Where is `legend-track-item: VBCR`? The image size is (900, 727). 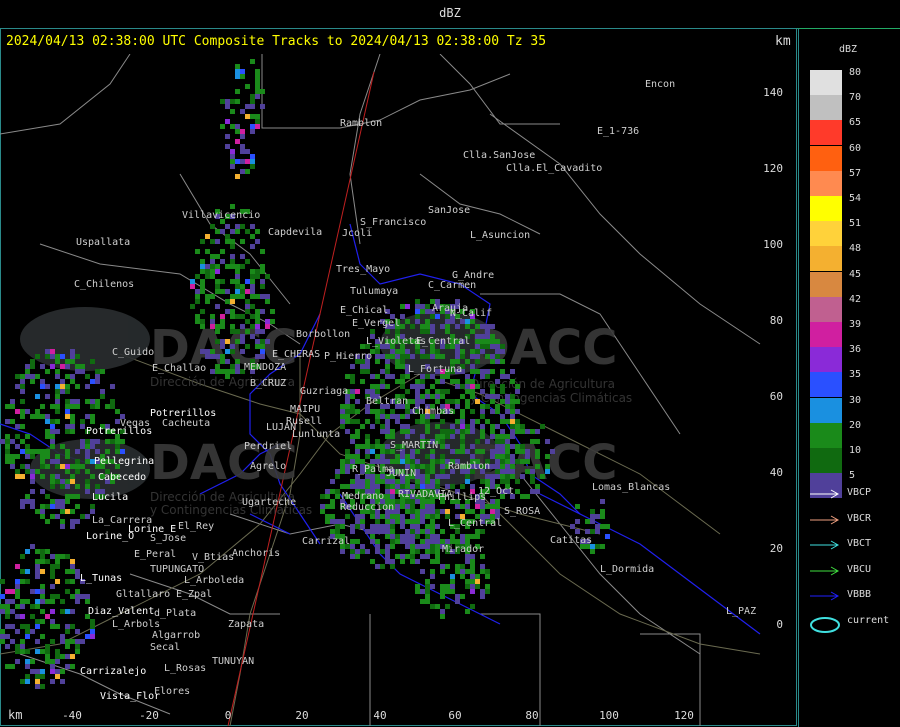 legend-track-item: VBCR is located at coordinates (840, 519).